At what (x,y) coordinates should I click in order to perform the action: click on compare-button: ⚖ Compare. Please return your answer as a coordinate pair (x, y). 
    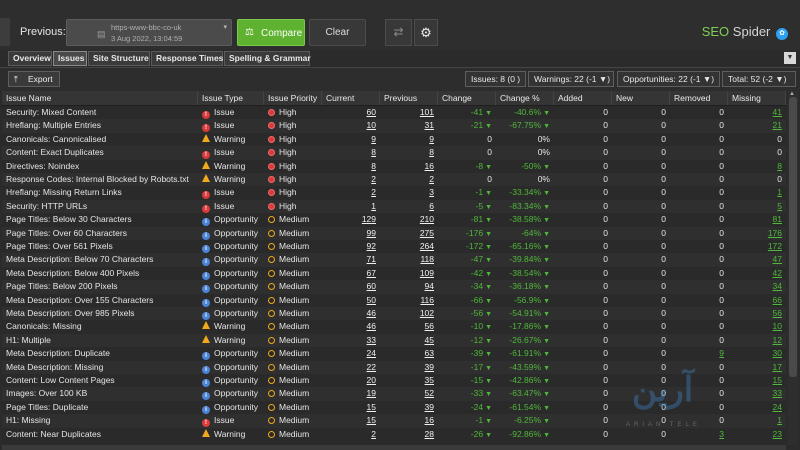
    Looking at the image, I should click on (271, 32).